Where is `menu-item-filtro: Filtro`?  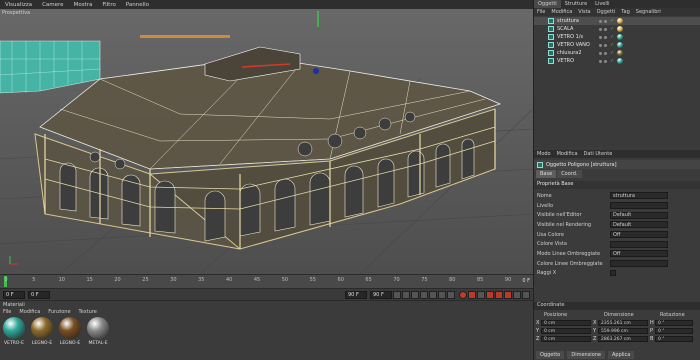 menu-item-filtro: Filtro is located at coordinates (108, 5).